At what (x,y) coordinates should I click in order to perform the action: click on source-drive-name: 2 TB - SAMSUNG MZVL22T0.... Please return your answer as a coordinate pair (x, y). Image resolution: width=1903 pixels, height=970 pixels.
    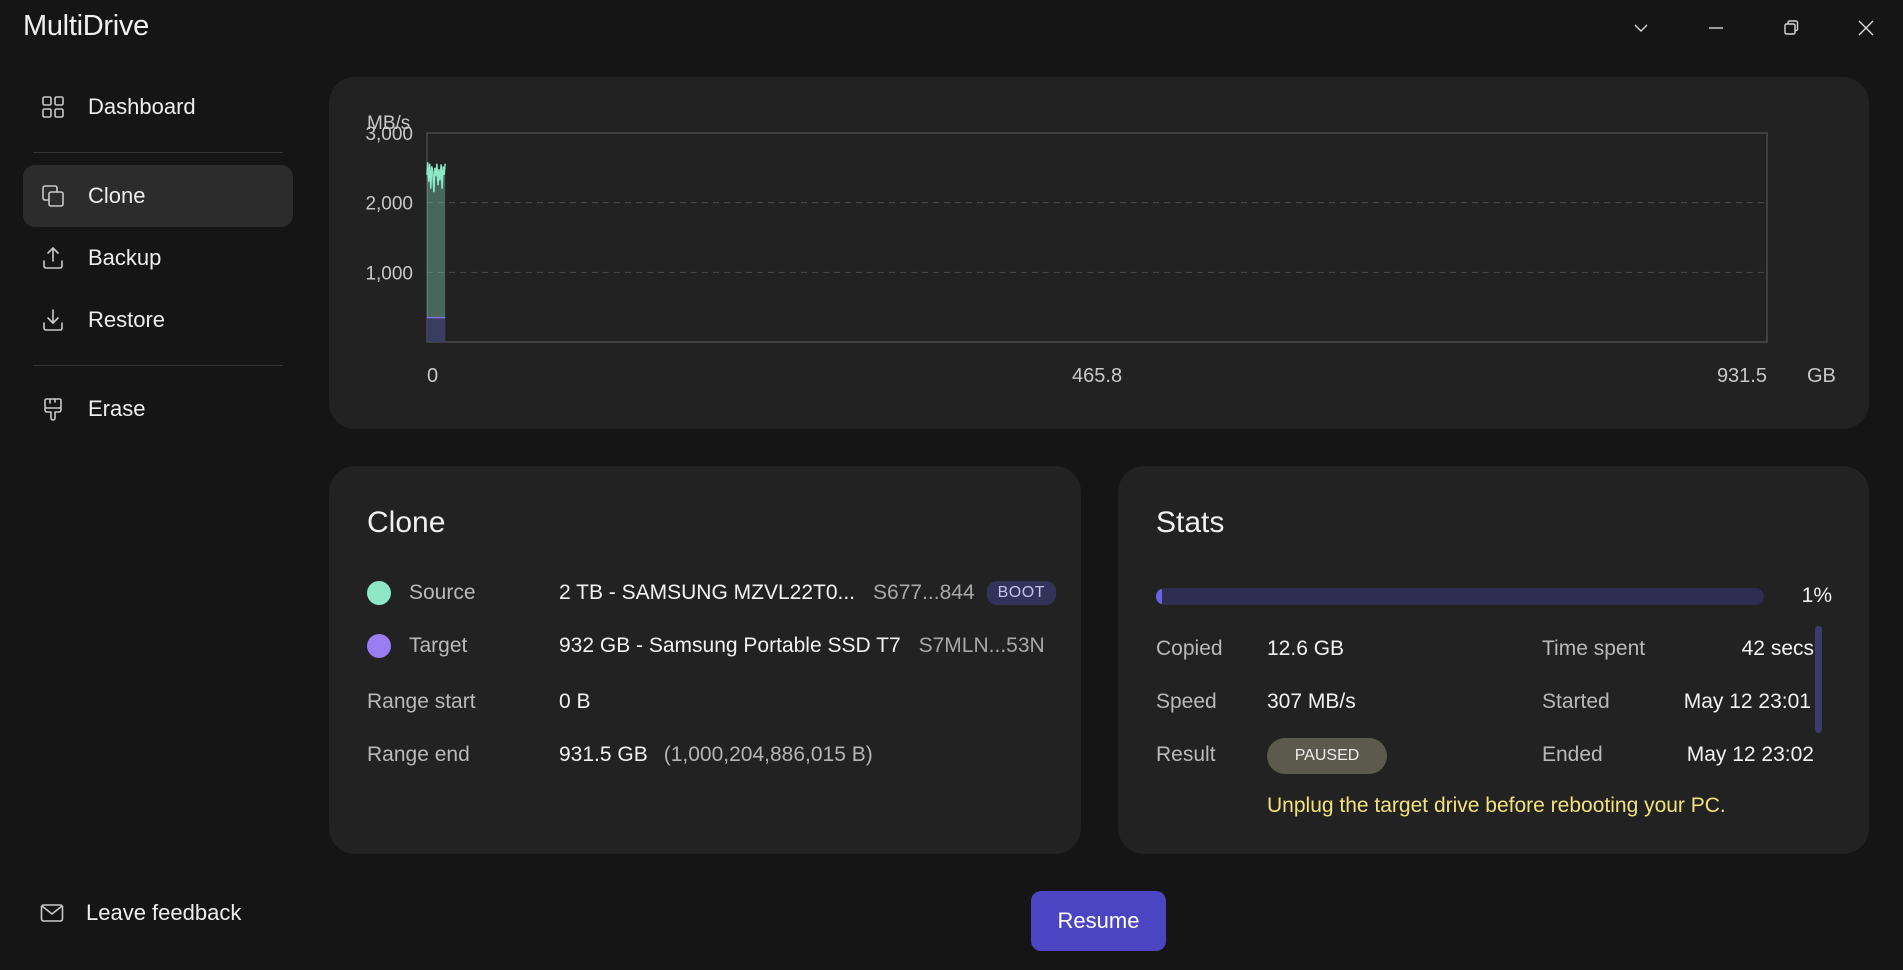
    Looking at the image, I should click on (707, 592).